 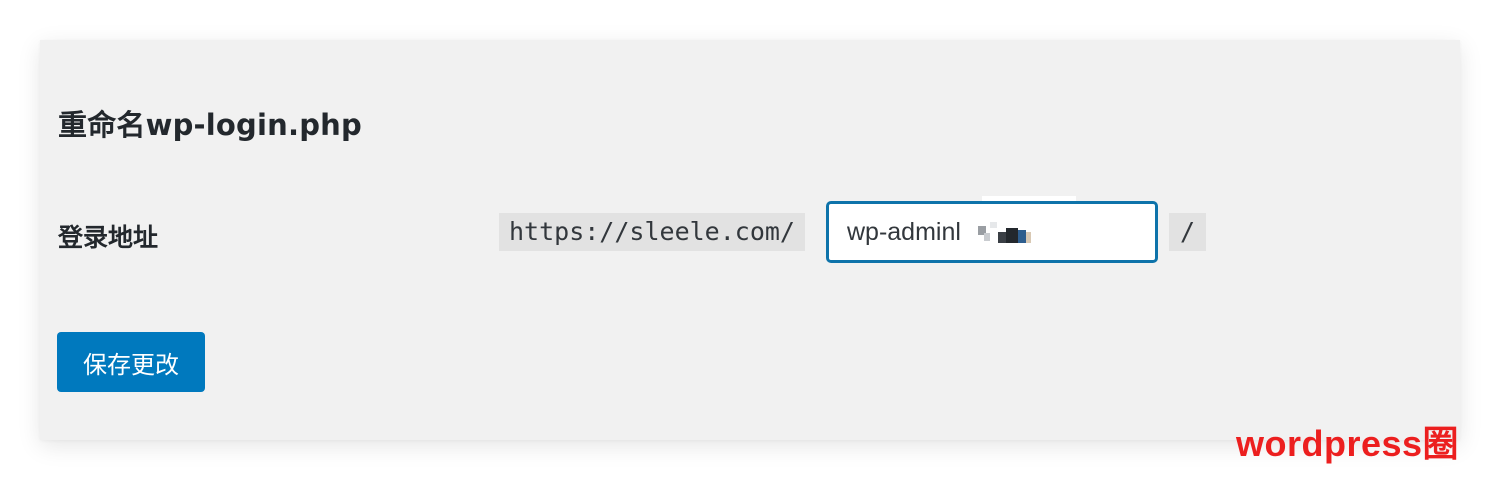 What do you see at coordinates (131, 362) in the screenshot?
I see `save-changes-button: 保存更改` at bounding box center [131, 362].